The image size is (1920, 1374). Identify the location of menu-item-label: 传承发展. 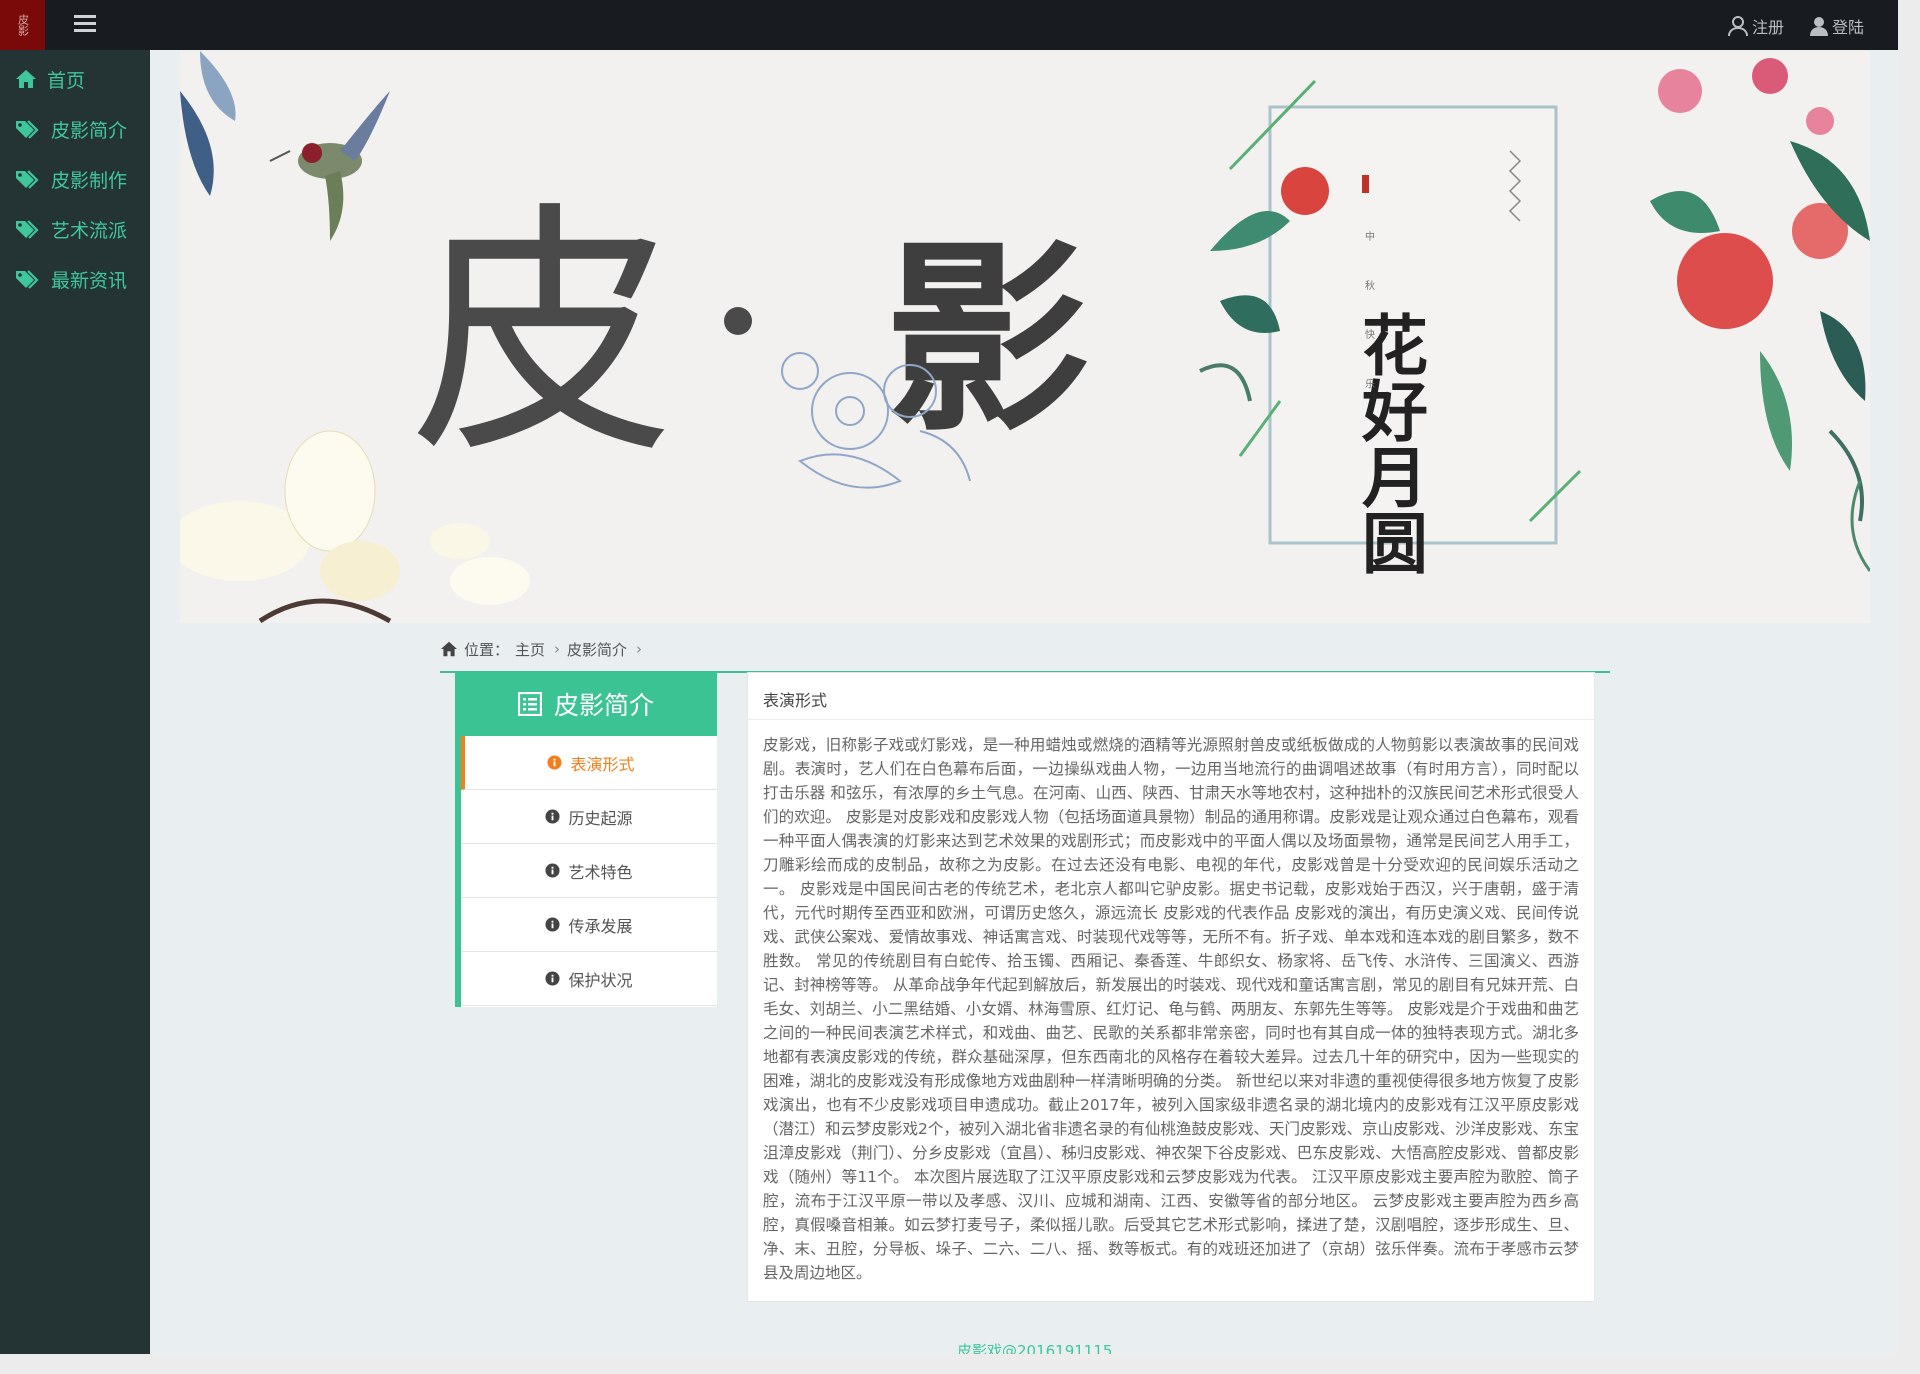
(600, 926).